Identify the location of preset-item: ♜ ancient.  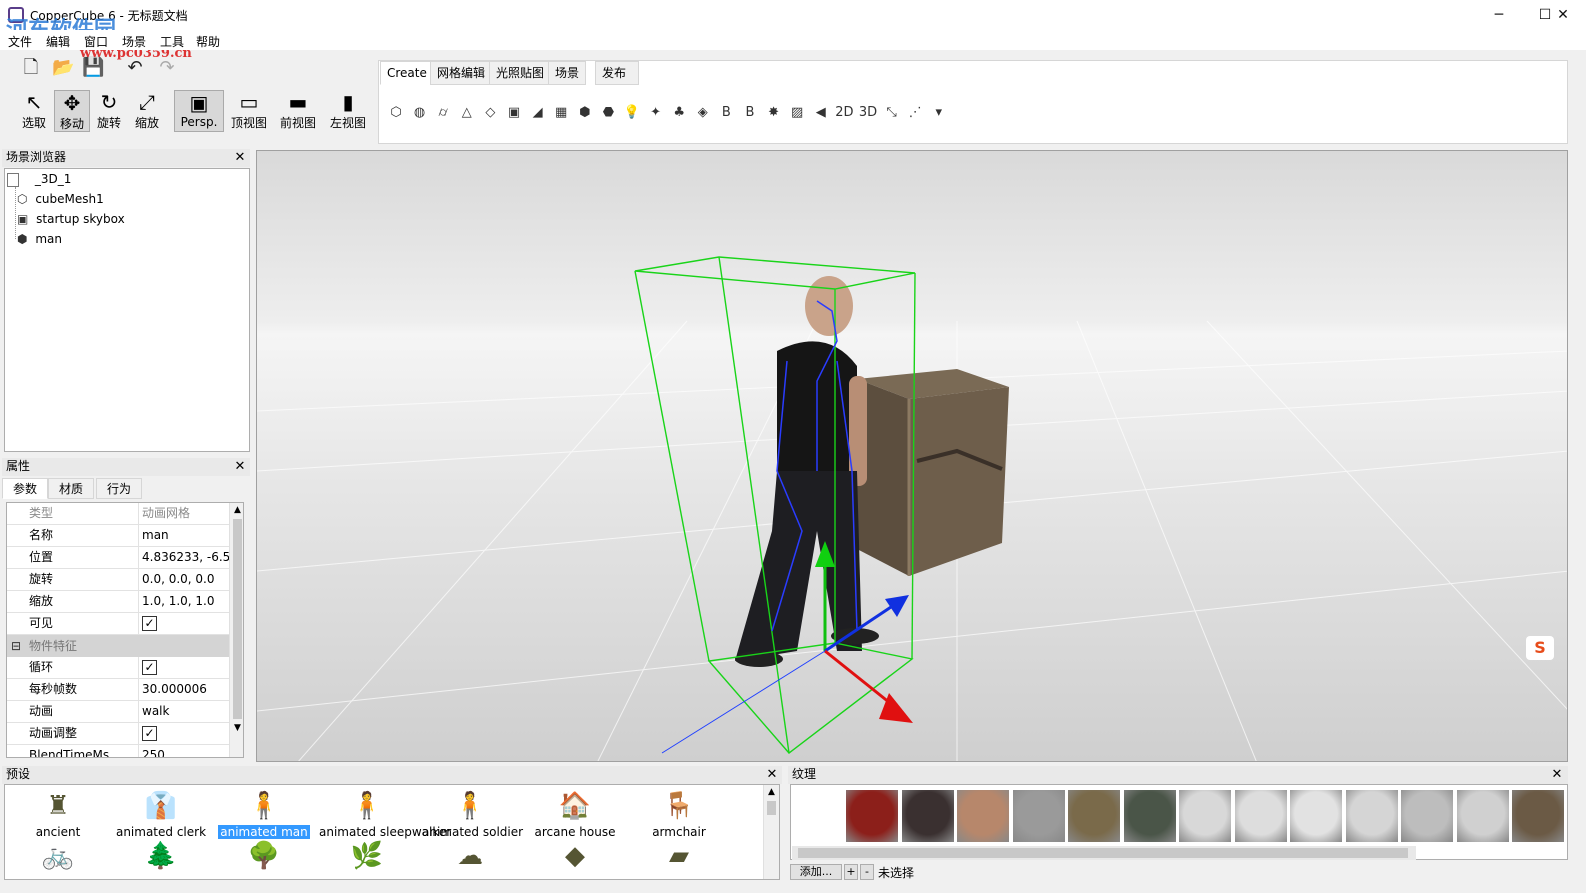
(58, 813).